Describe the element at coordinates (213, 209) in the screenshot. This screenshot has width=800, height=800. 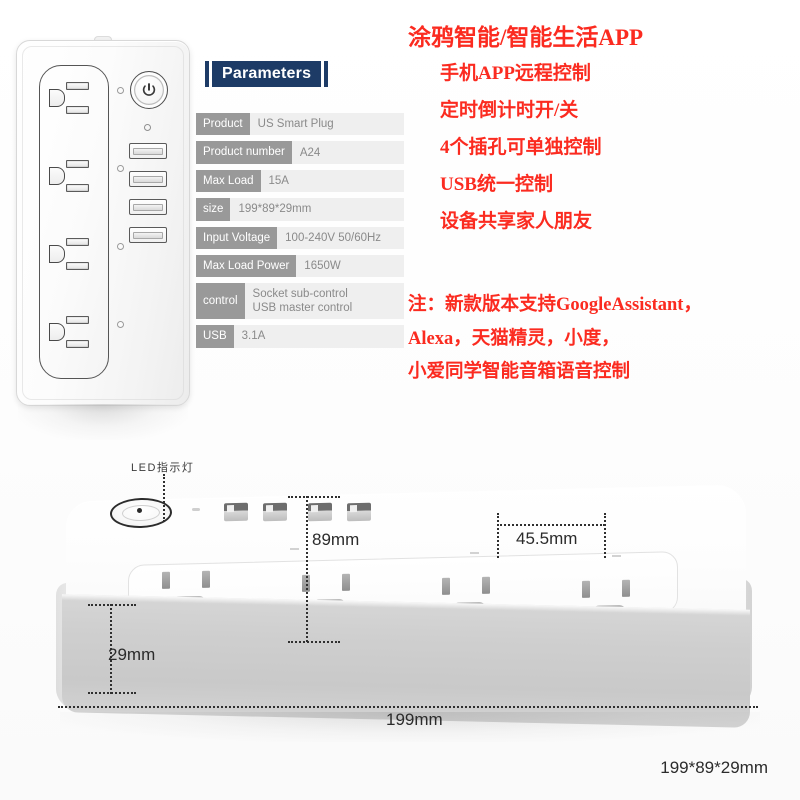
I see `param-key: size` at that location.